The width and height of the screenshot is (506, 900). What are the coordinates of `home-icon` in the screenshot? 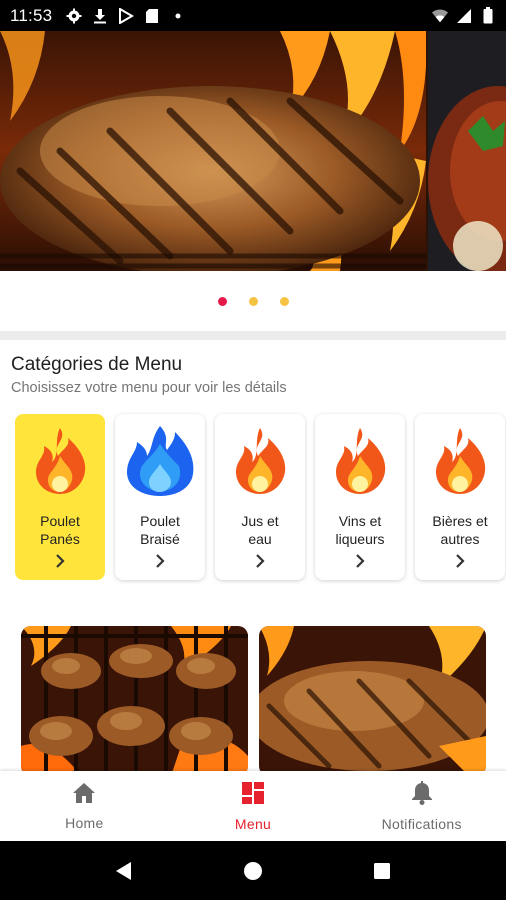 It's located at (84, 795).